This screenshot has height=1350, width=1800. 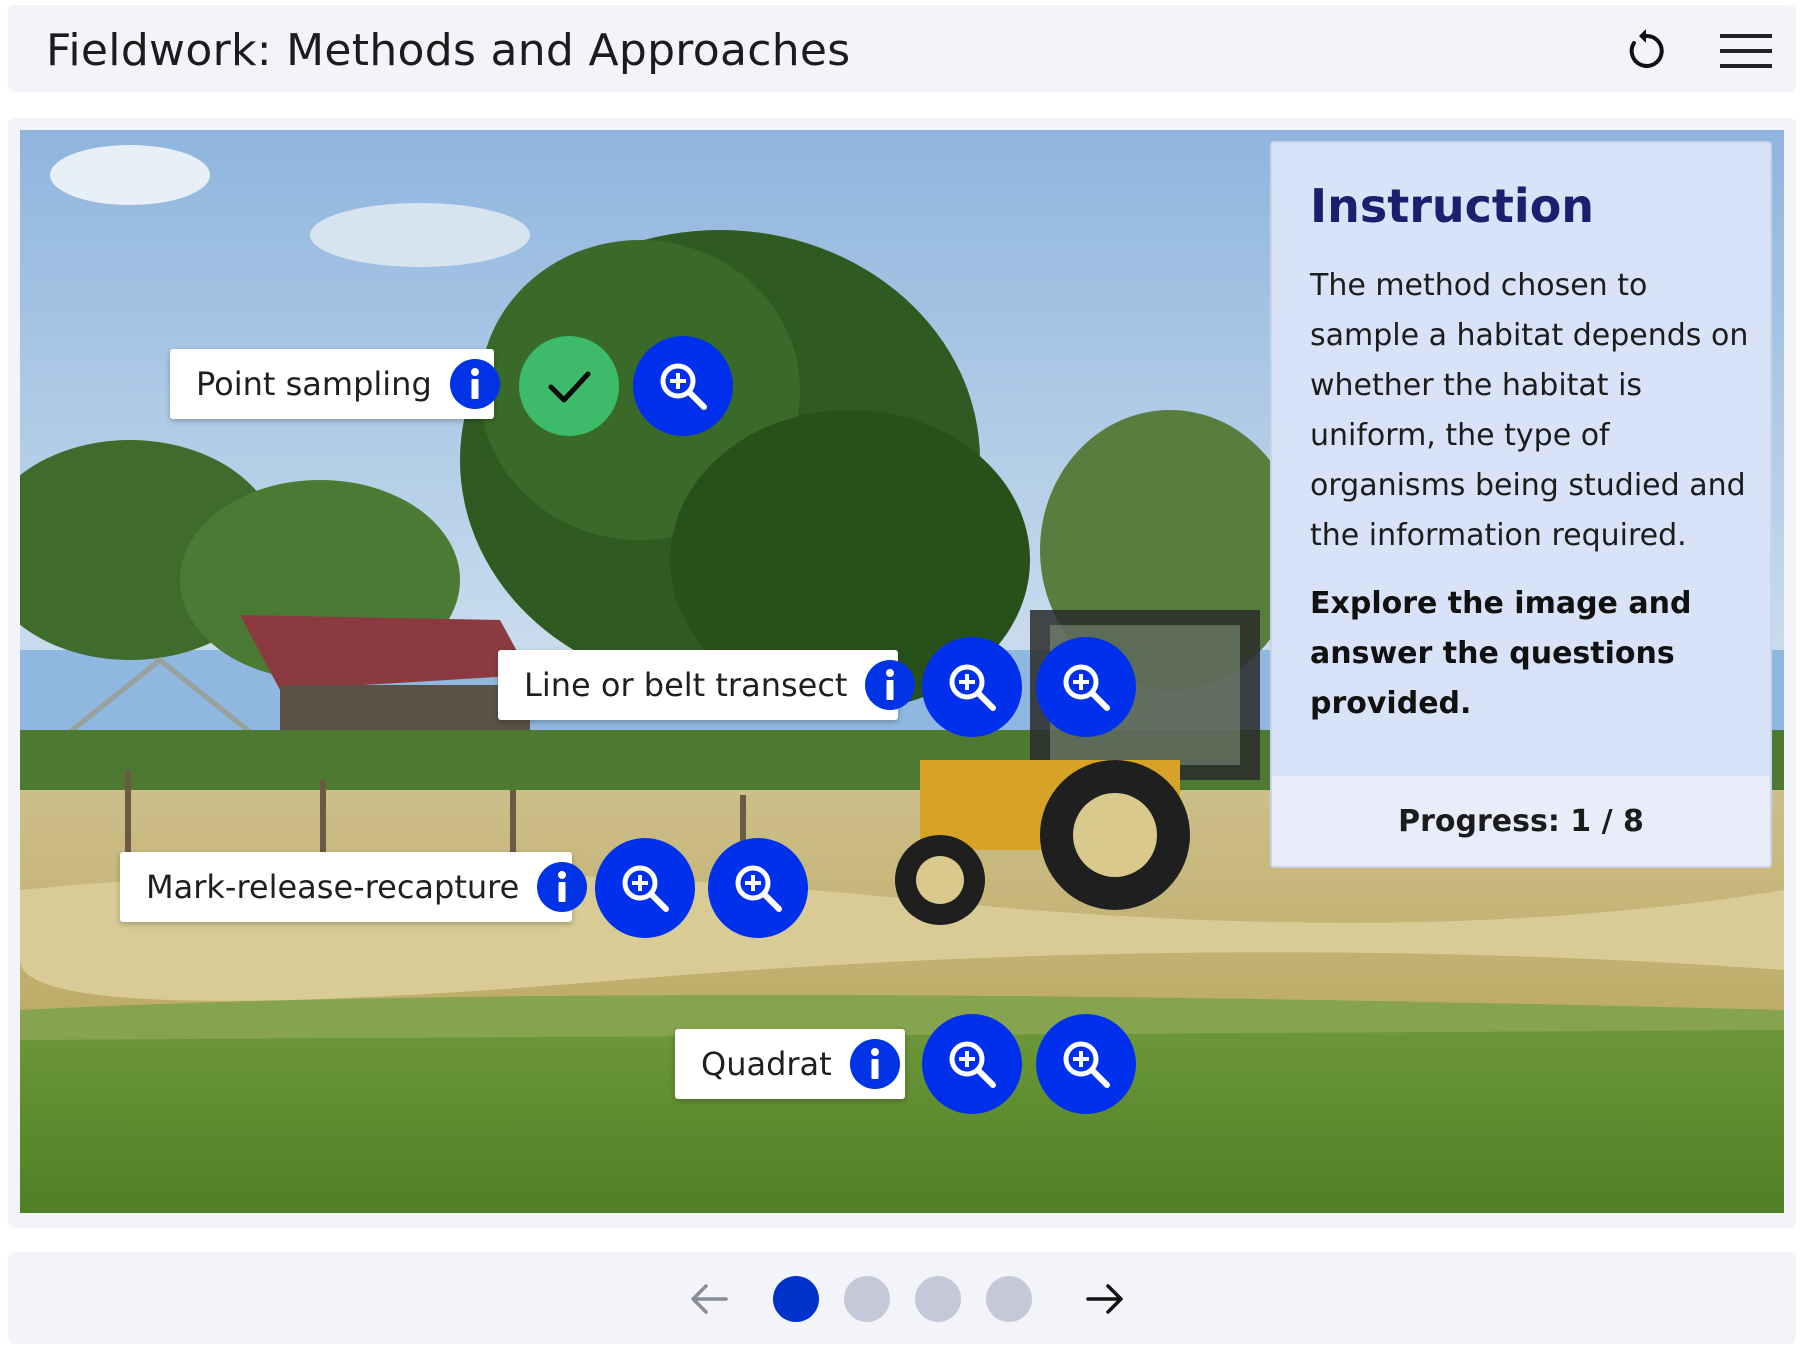 What do you see at coordinates (1521, 821) in the screenshot?
I see `progress-indicator: Progress: 1 / 8` at bounding box center [1521, 821].